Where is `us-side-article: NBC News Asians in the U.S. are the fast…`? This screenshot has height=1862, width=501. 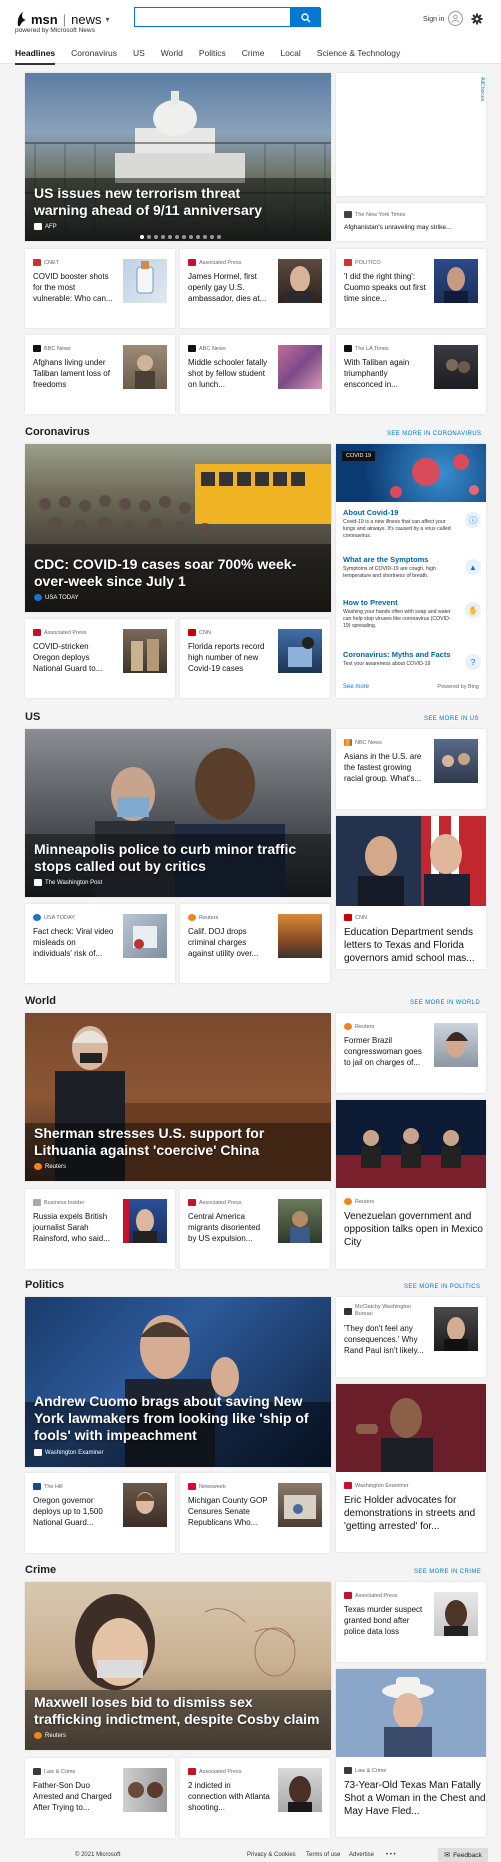
us-side-article: NBC News Asians in the U.S. are the fast… is located at coordinates (411, 769).